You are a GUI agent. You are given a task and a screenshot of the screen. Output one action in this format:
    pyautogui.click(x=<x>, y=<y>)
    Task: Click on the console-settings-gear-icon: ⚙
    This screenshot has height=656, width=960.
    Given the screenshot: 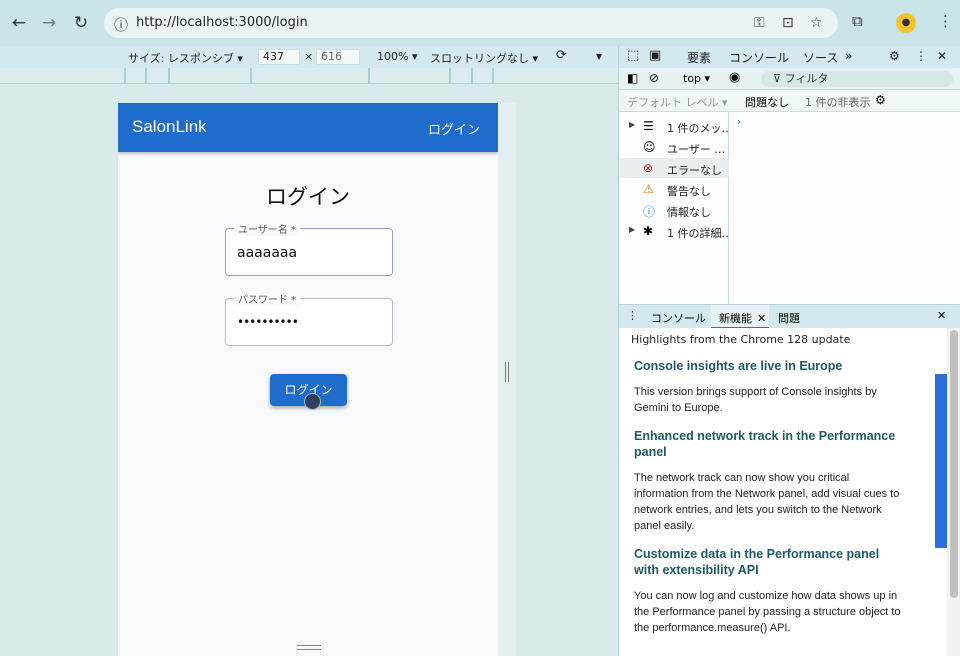 What is the action you would take?
    pyautogui.click(x=880, y=100)
    